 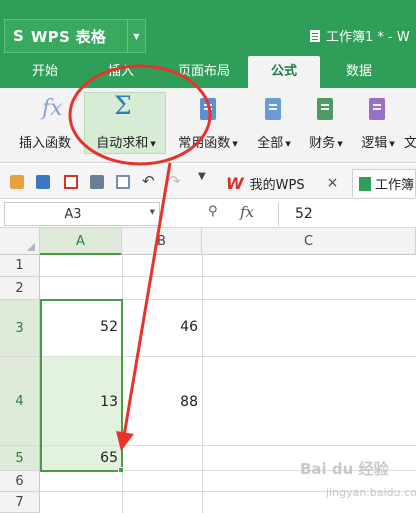 I want to click on quick-access-toolbar: ↶ ↷ ▼ W 我的WPS × 工作簿, so click(x=208, y=182).